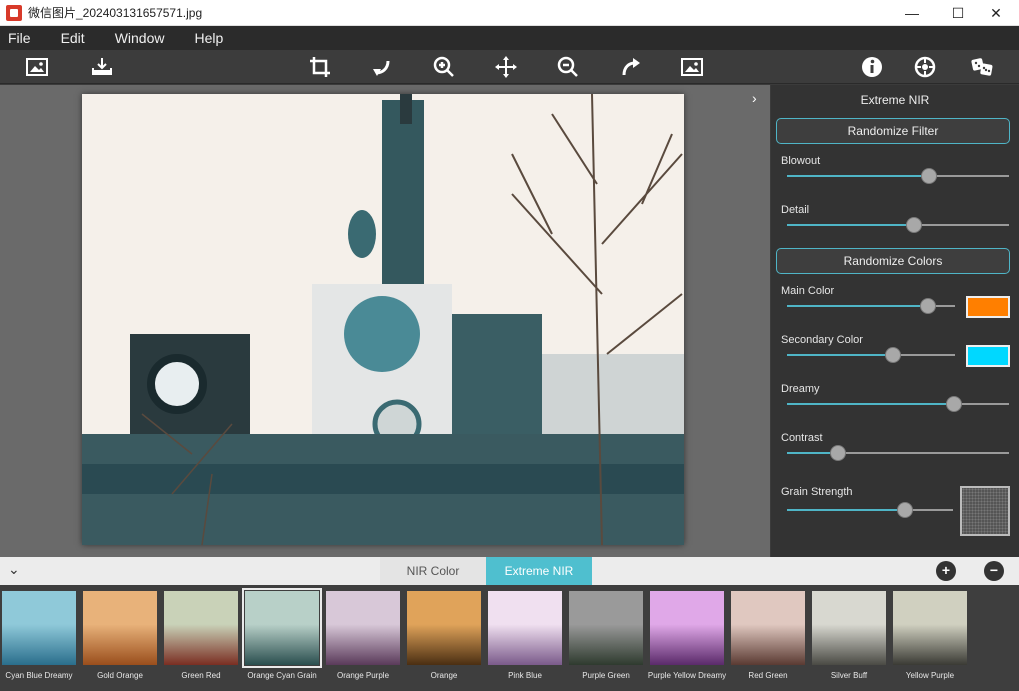 The height and width of the screenshot is (691, 1019). I want to click on preset-label: Pink Blue, so click(525, 675).